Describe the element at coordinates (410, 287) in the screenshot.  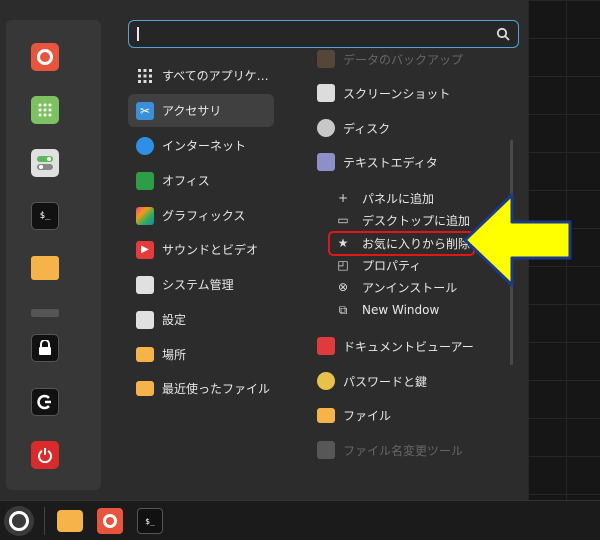
I see `context-label: アンインストール` at that location.